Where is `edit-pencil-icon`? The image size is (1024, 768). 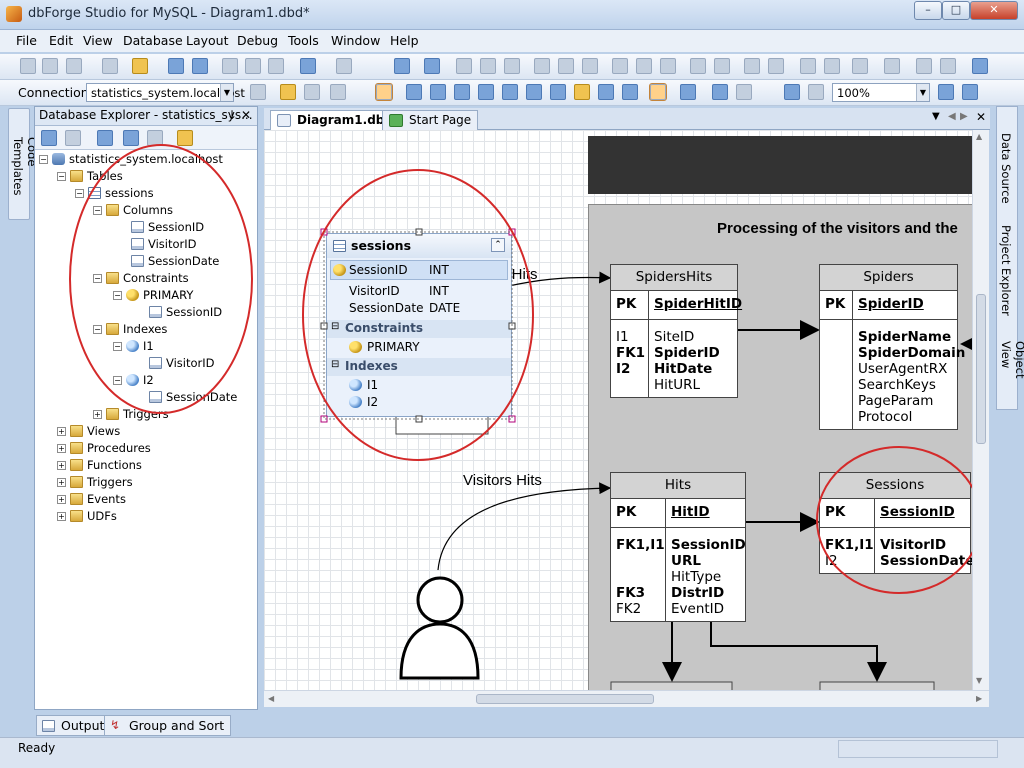
edit-pencil-icon is located at coordinates (288, 92).